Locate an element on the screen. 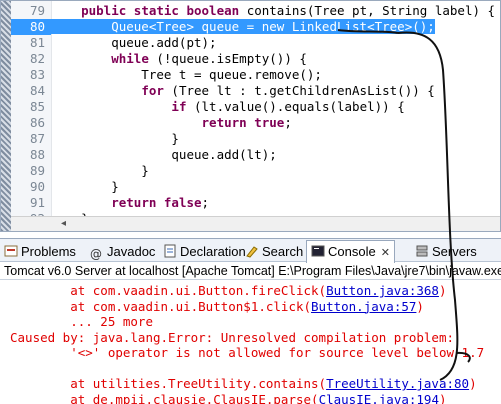 Image resolution: width=501 pixels, height=404 pixels. problems-icon is located at coordinates (11, 251).